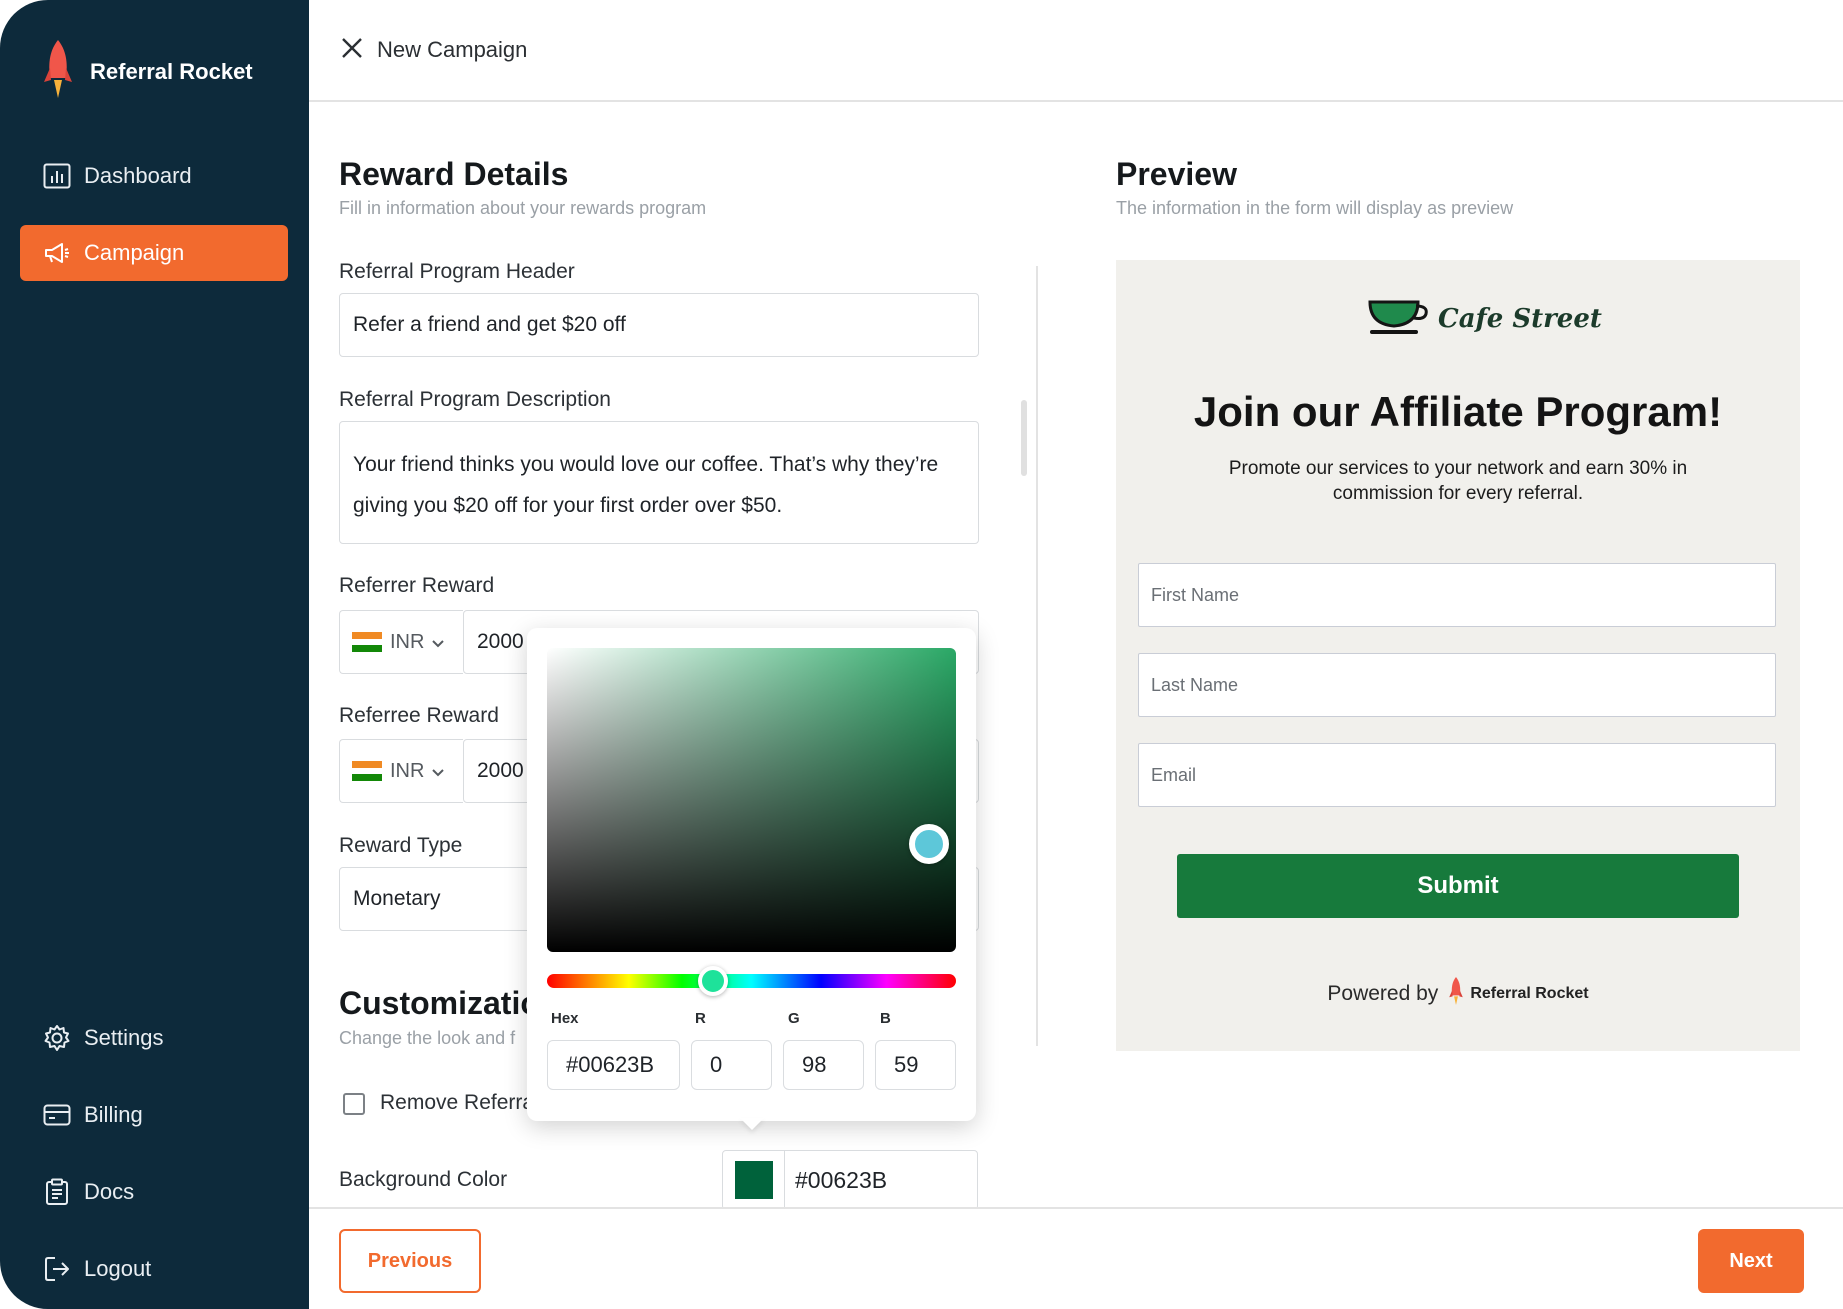 The image size is (1843, 1309). I want to click on b-label: B, so click(885, 1018).